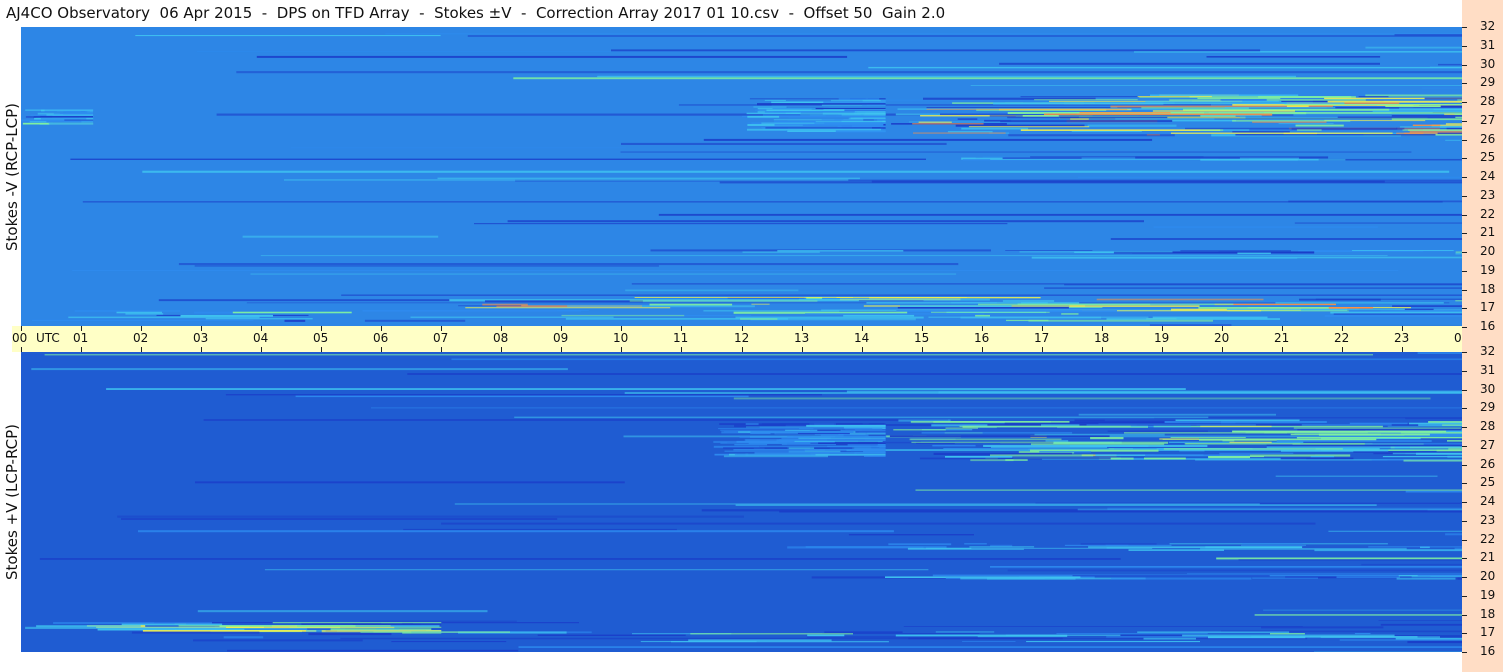  Describe the element at coordinates (1488, 576) in the screenshot. I see `frequency-tick-label: 20` at that location.